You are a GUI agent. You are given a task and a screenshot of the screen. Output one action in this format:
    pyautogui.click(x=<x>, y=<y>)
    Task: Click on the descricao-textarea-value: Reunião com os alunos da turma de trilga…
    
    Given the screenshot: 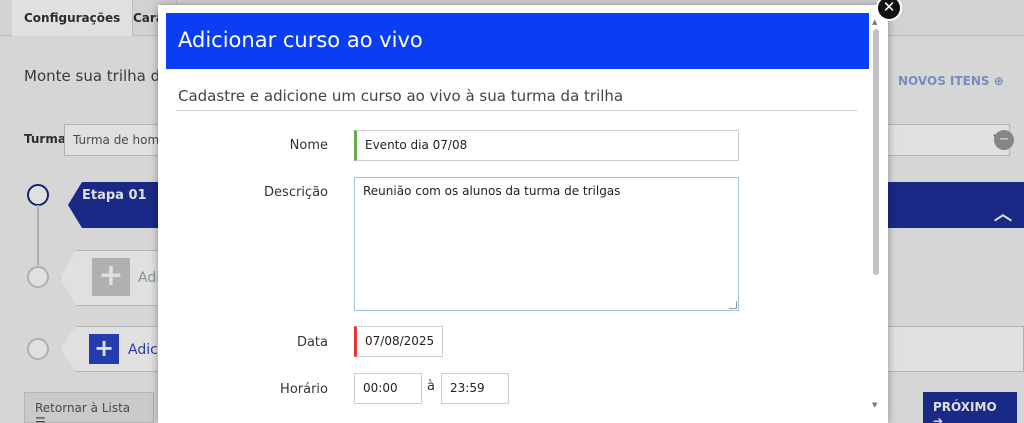 What is the action you would take?
    pyautogui.click(x=492, y=191)
    